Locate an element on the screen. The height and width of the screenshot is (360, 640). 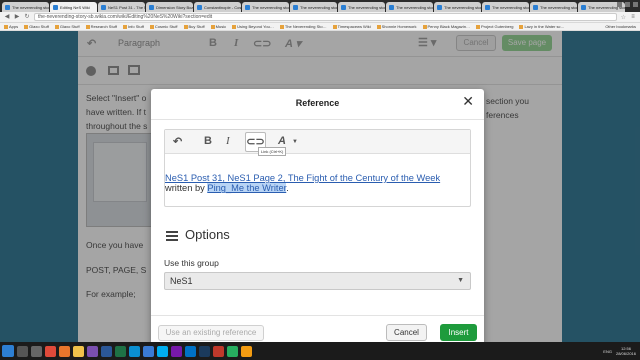
excel-icon is located at coordinates (120, 351).